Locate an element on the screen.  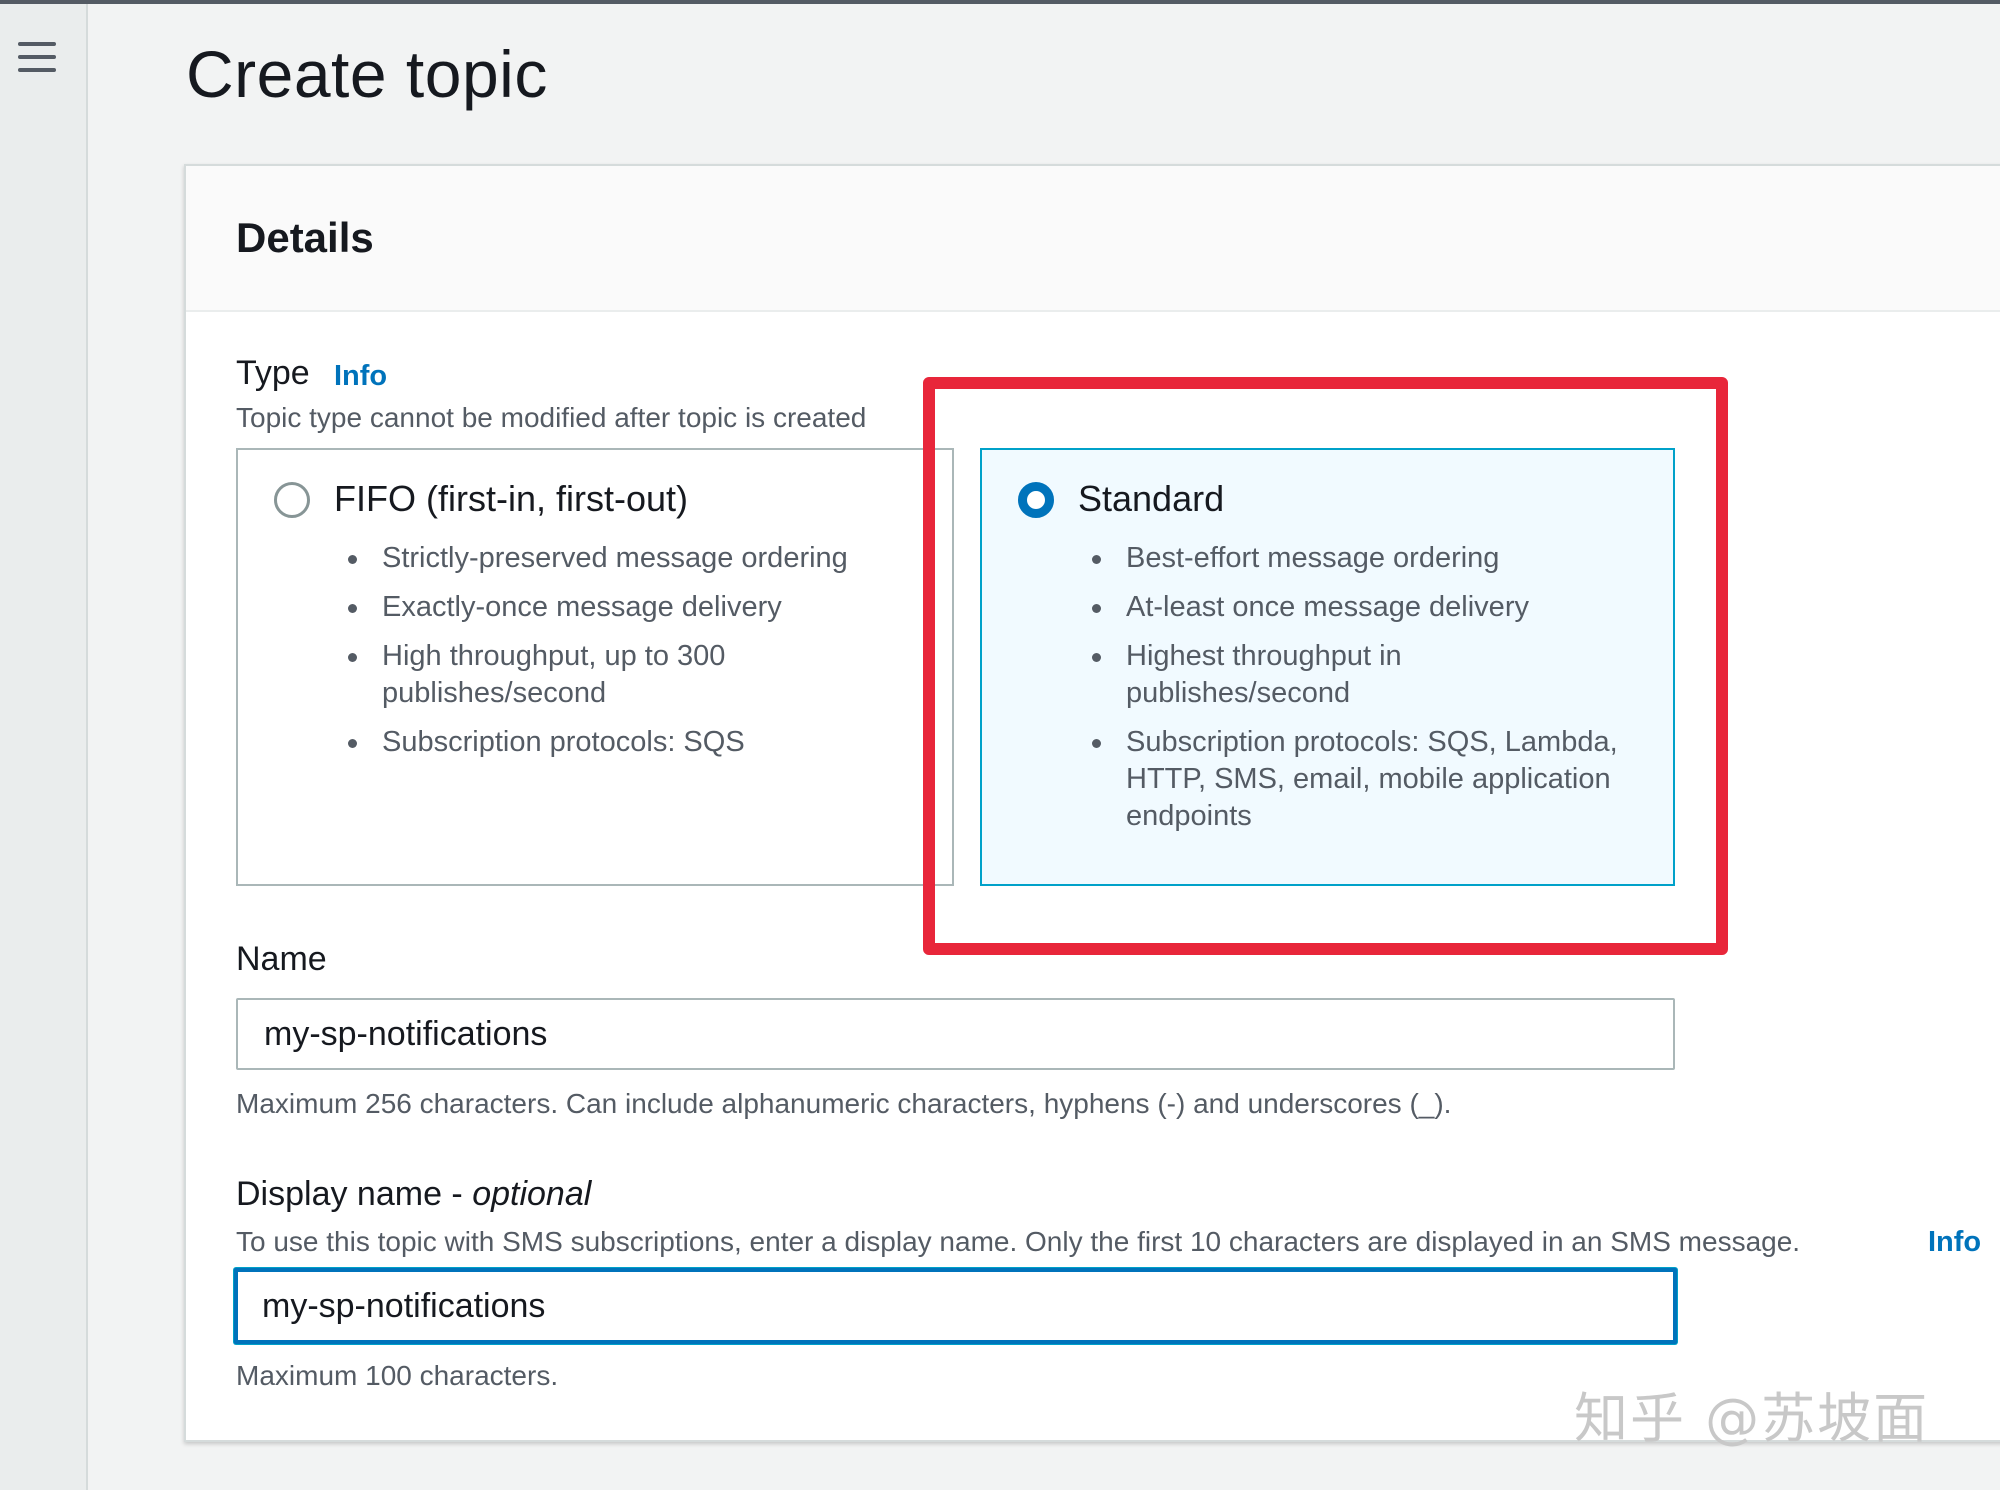
name-input is located at coordinates (955, 1034).